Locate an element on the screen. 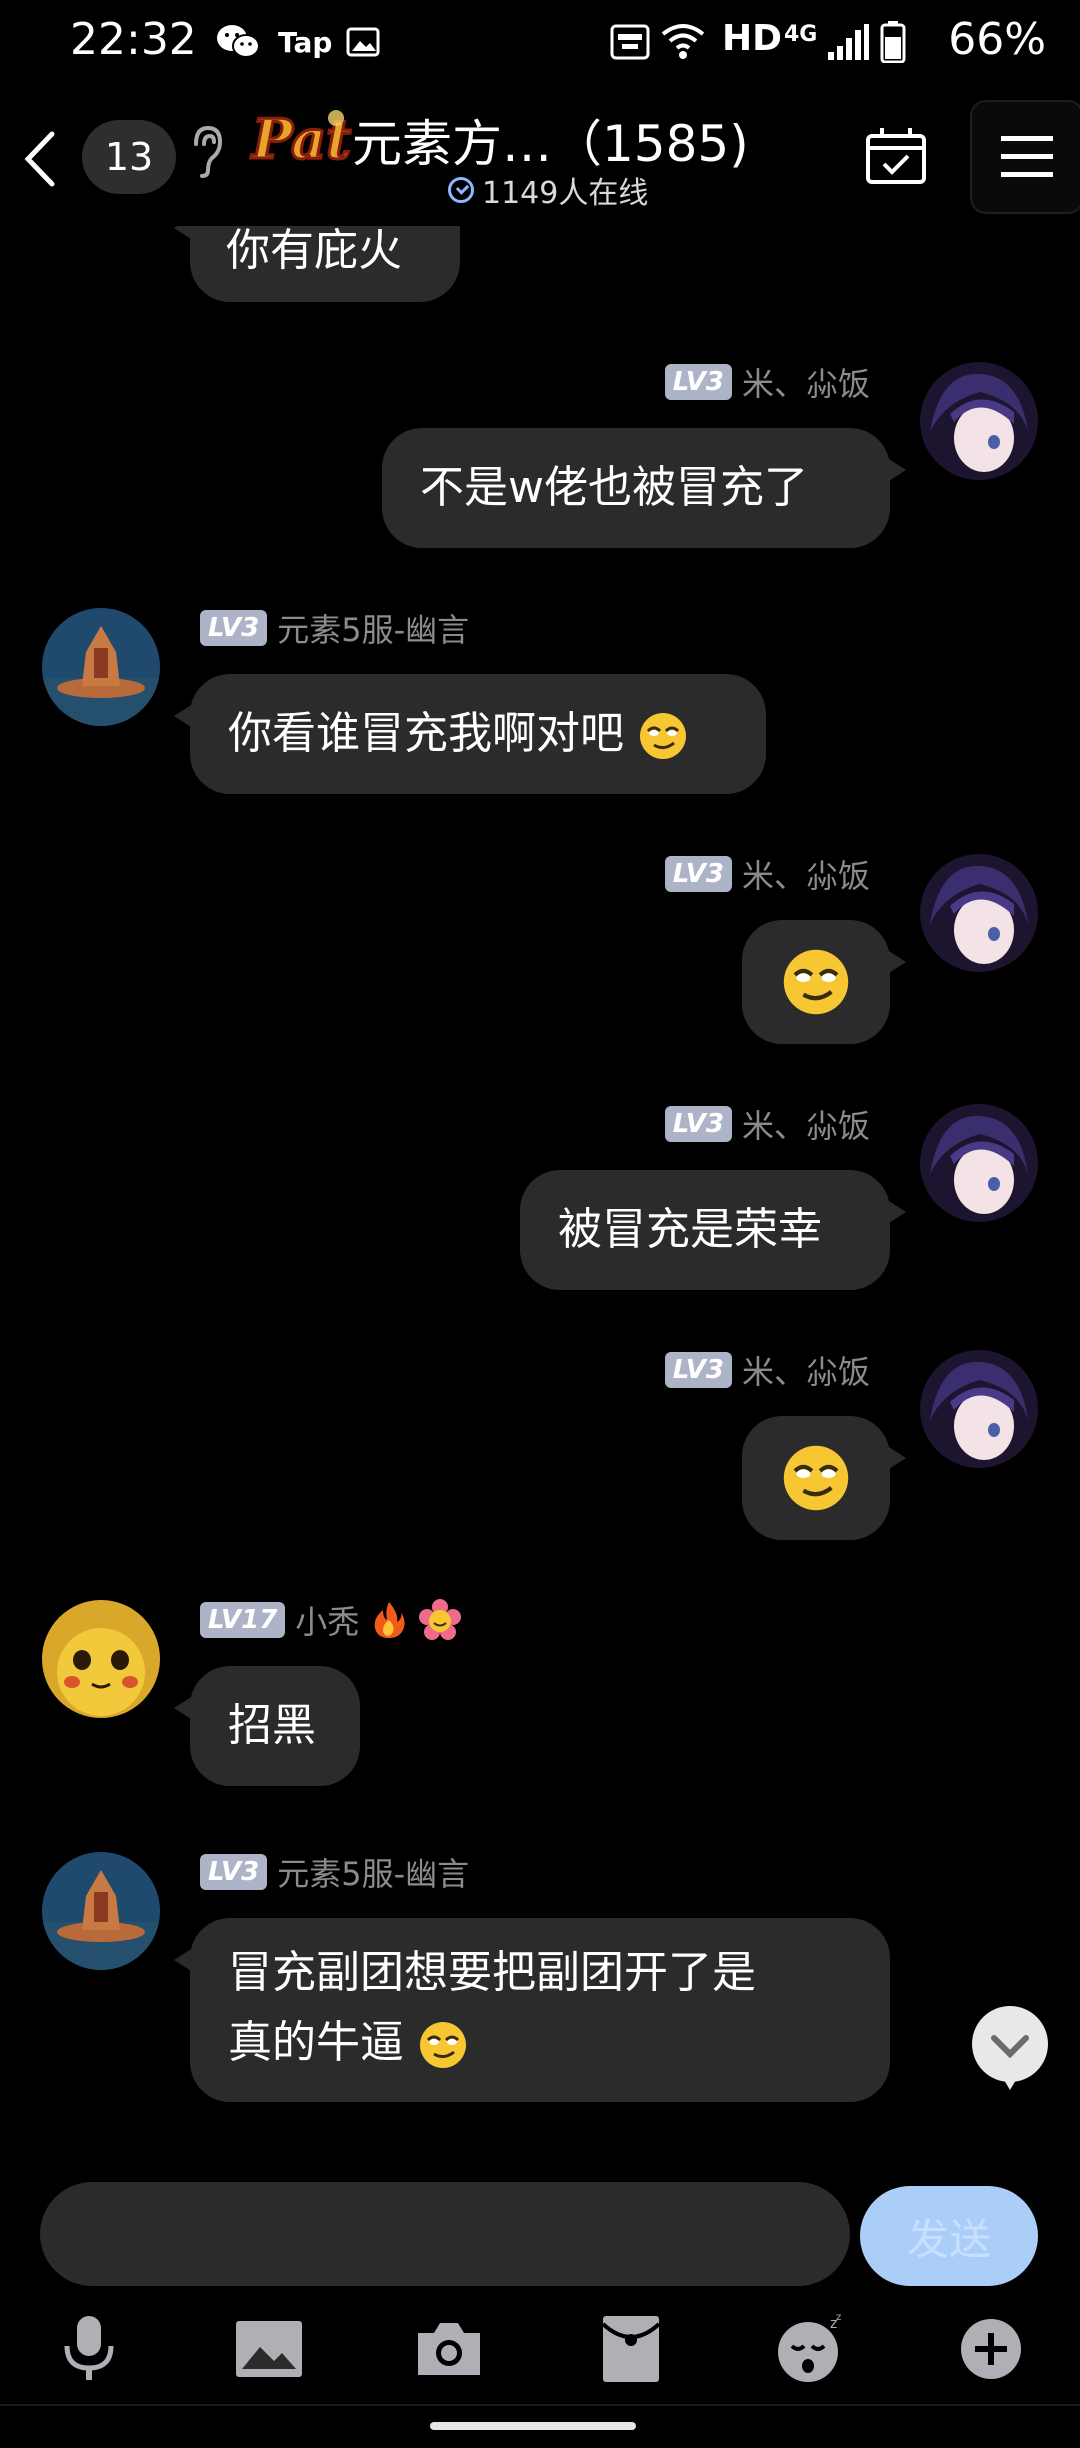  hd-indicator: HD is located at coordinates (752, 38).